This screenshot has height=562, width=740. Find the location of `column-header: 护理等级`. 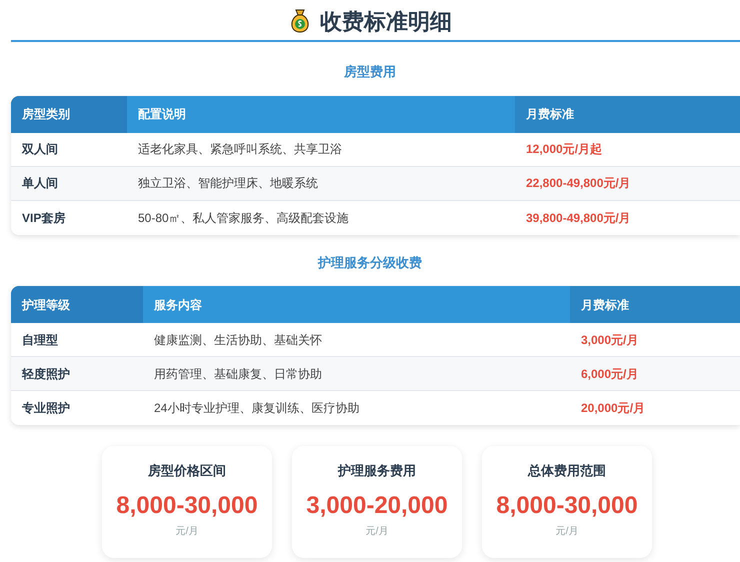

column-header: 护理等级 is located at coordinates (77, 304).